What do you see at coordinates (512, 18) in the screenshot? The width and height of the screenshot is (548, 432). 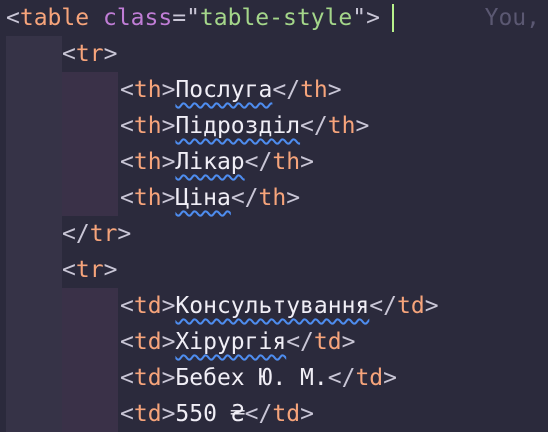 I see `git-blame-annotation: You,` at bounding box center [512, 18].